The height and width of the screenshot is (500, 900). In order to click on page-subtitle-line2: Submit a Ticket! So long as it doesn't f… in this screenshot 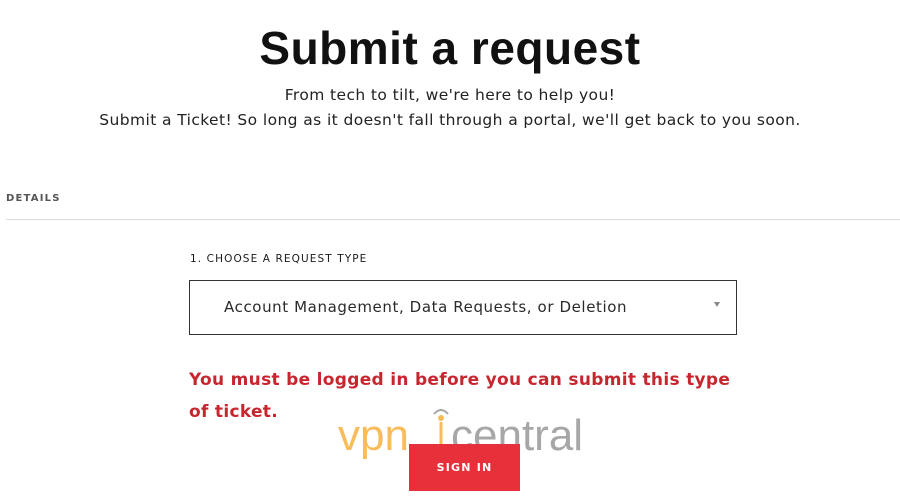, I will do `click(450, 120)`.